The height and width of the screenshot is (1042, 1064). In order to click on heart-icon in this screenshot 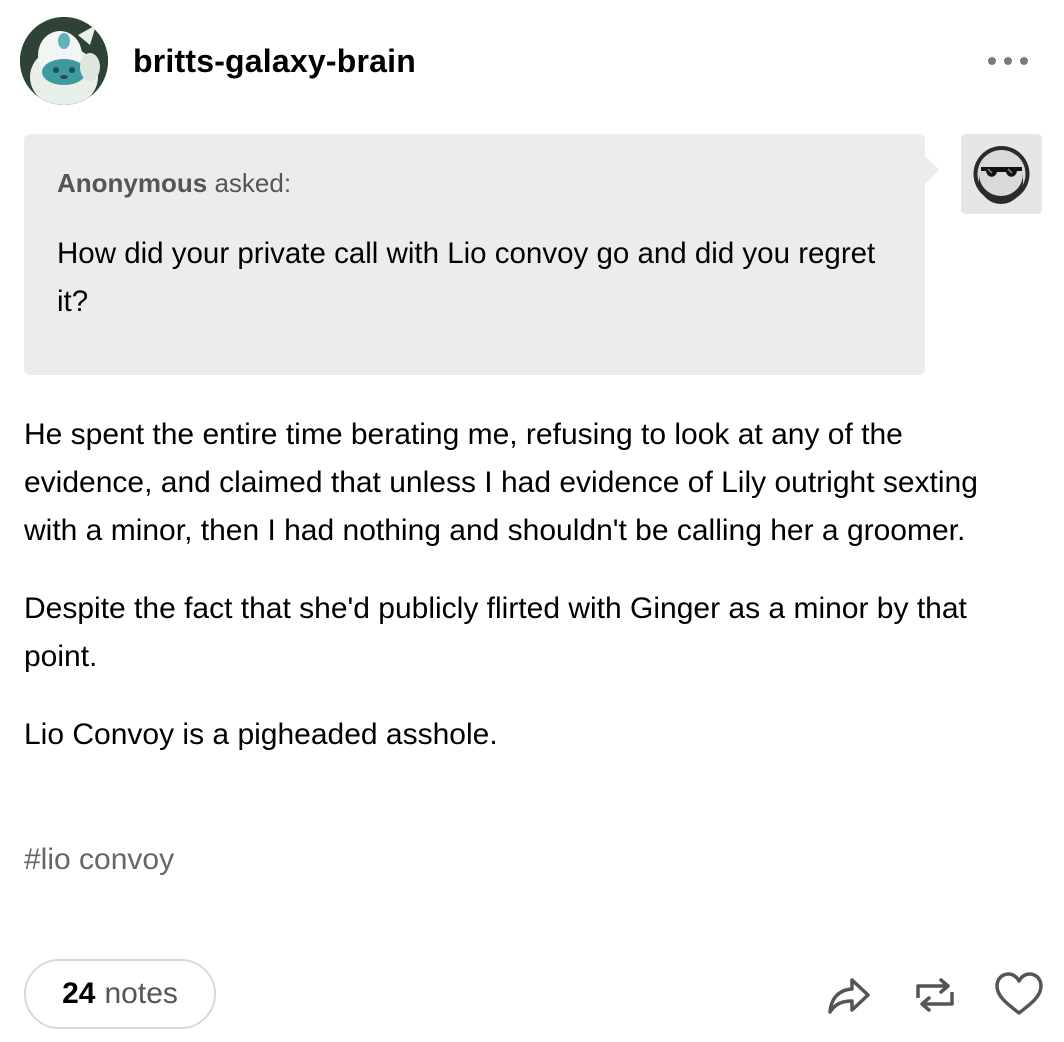, I will do `click(1019, 993)`.